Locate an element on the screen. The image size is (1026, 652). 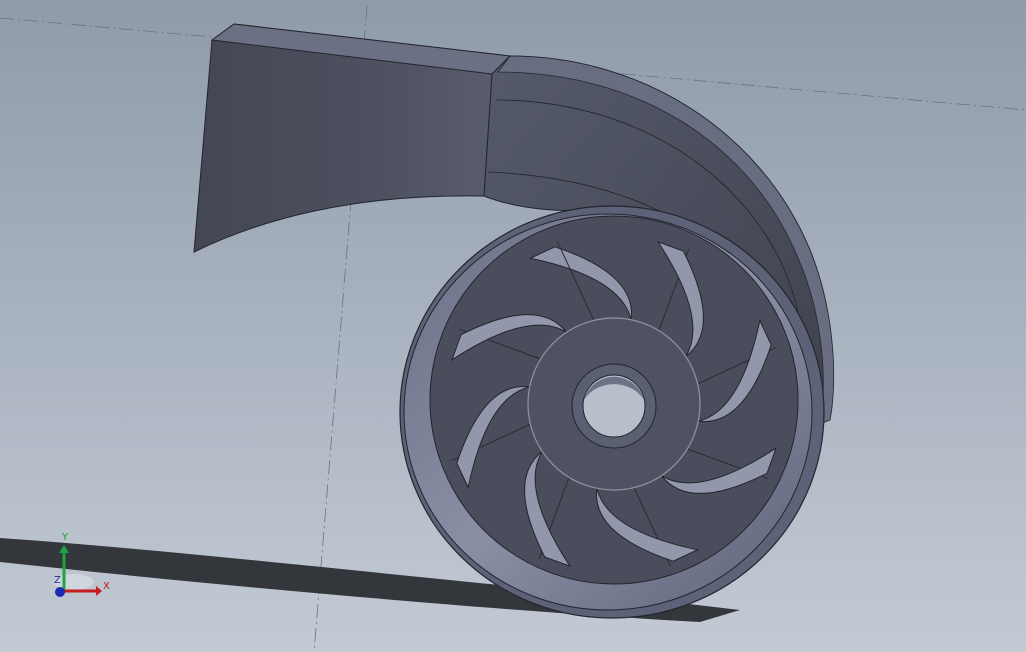
triad-x-label: X is located at coordinates (106, 586).